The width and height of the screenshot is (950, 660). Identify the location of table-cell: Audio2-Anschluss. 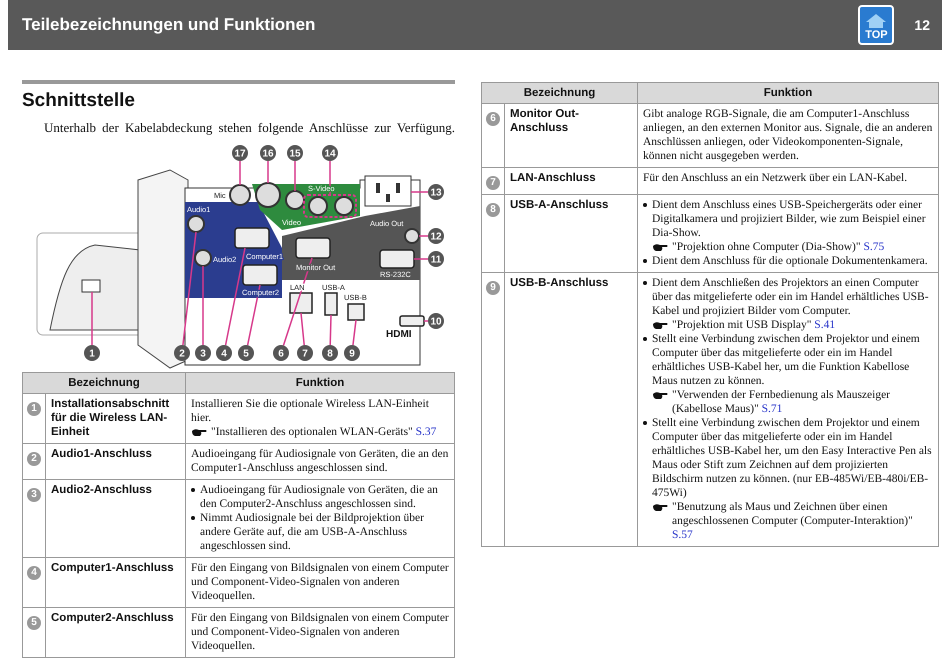
(116, 519).